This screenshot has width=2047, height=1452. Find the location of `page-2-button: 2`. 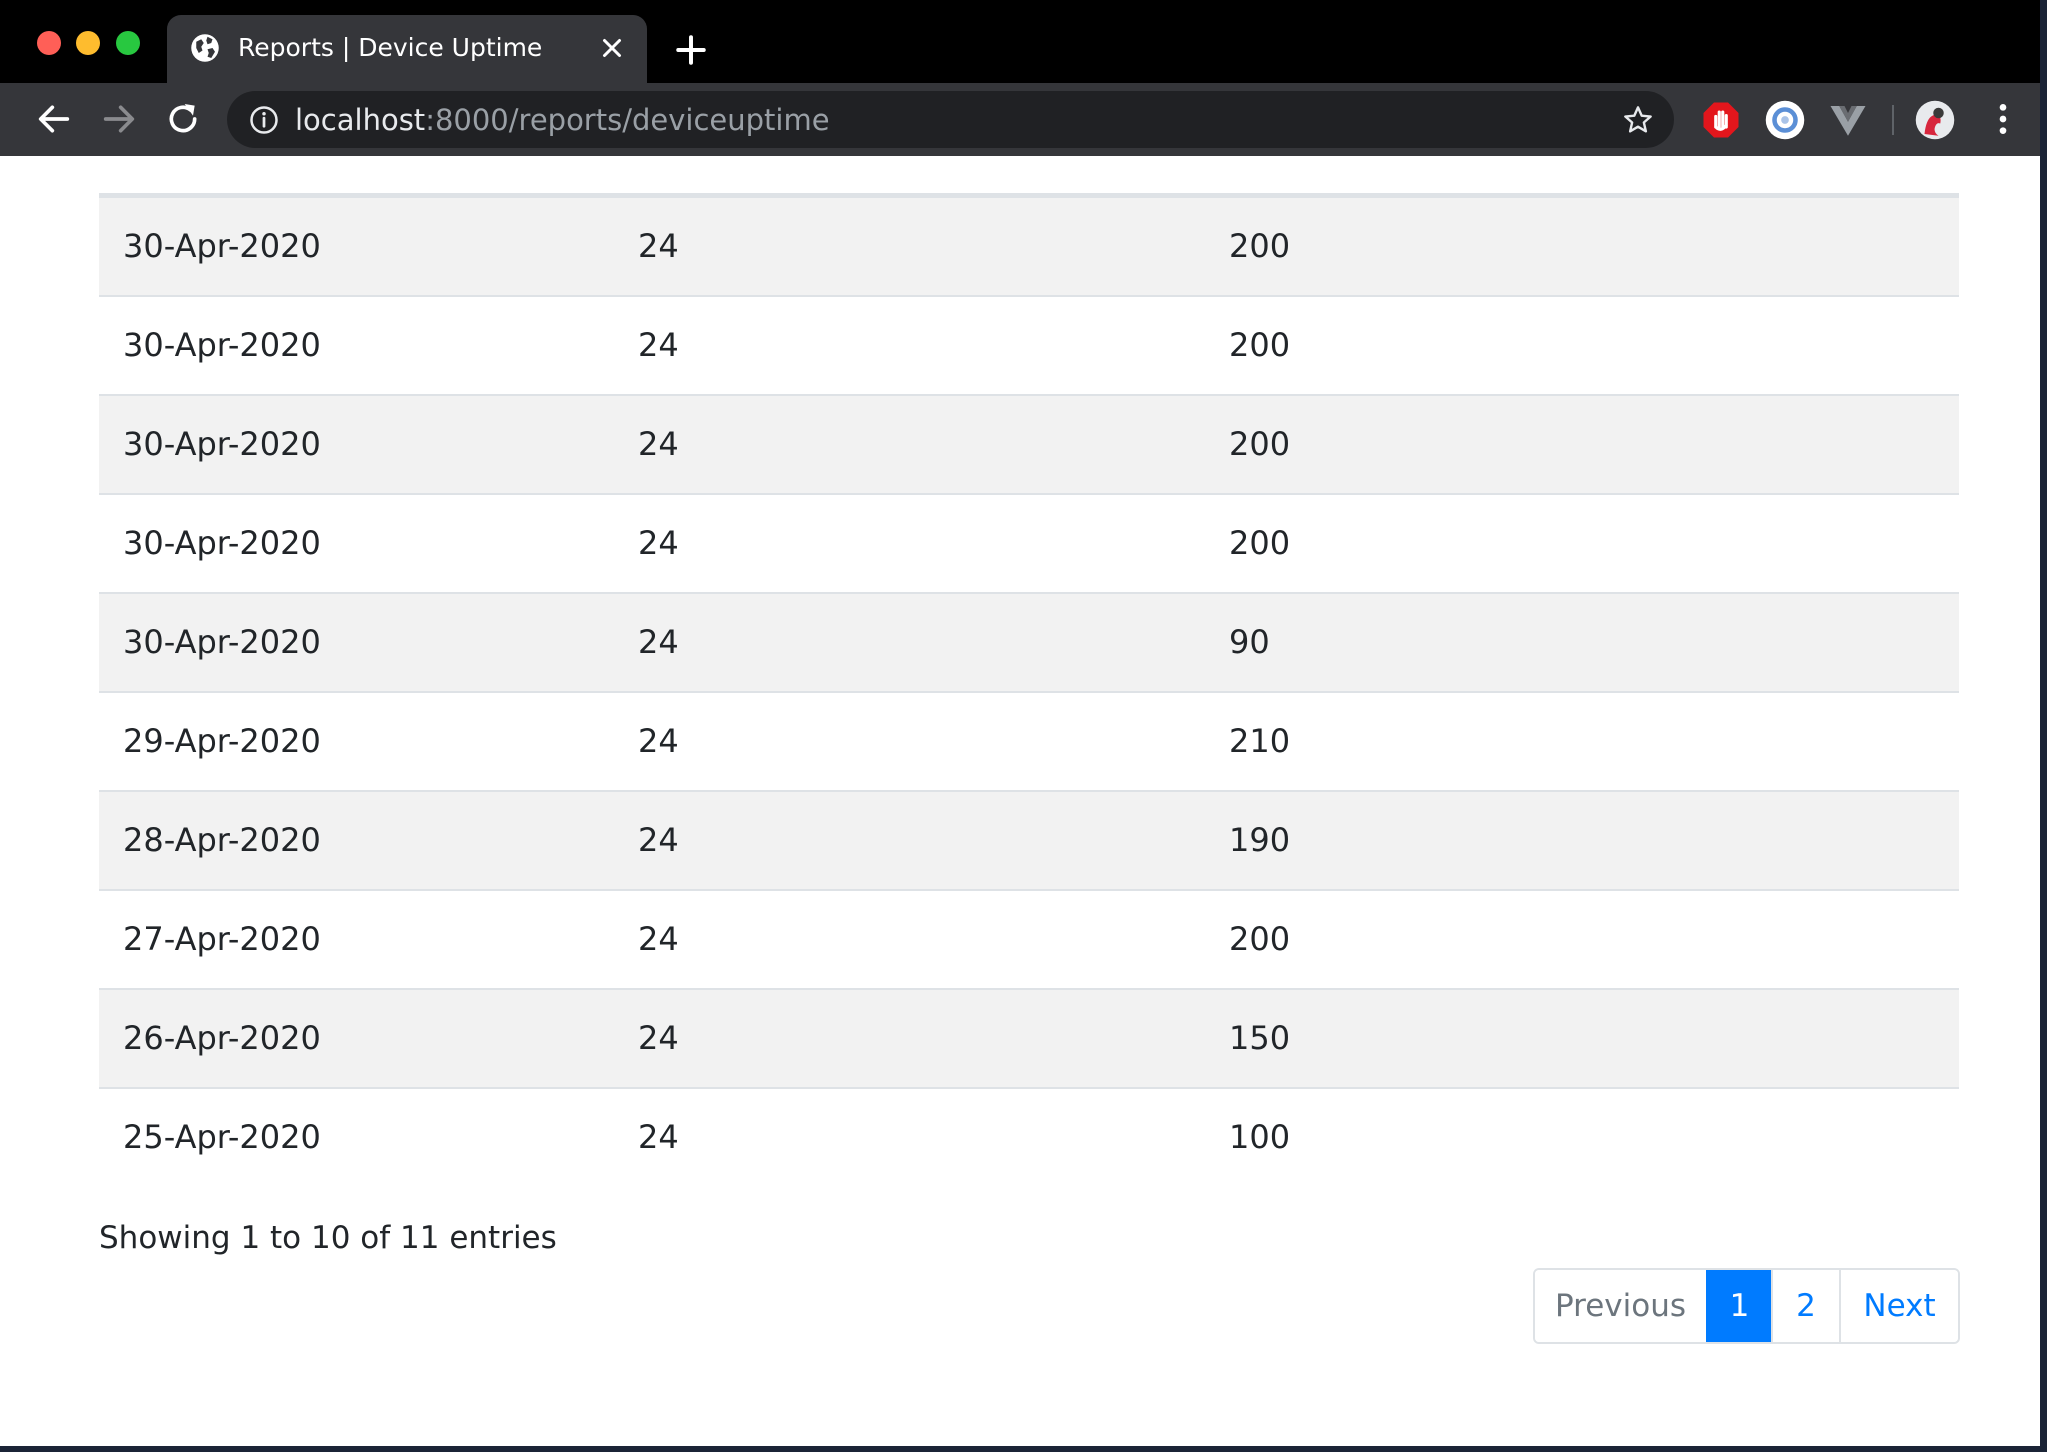

page-2-button: 2 is located at coordinates (1805, 1306).